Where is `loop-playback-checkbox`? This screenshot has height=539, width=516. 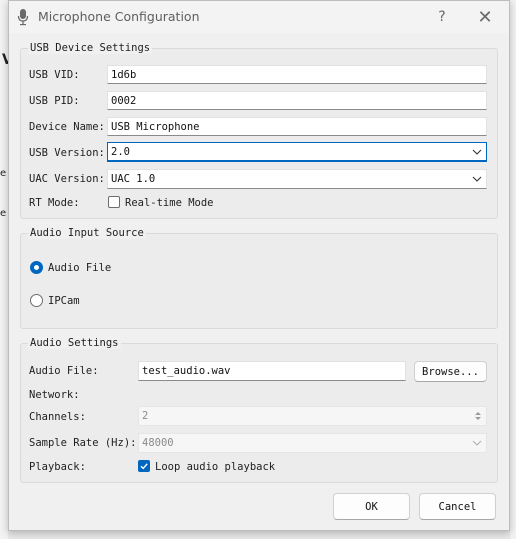 loop-playback-checkbox is located at coordinates (144, 466).